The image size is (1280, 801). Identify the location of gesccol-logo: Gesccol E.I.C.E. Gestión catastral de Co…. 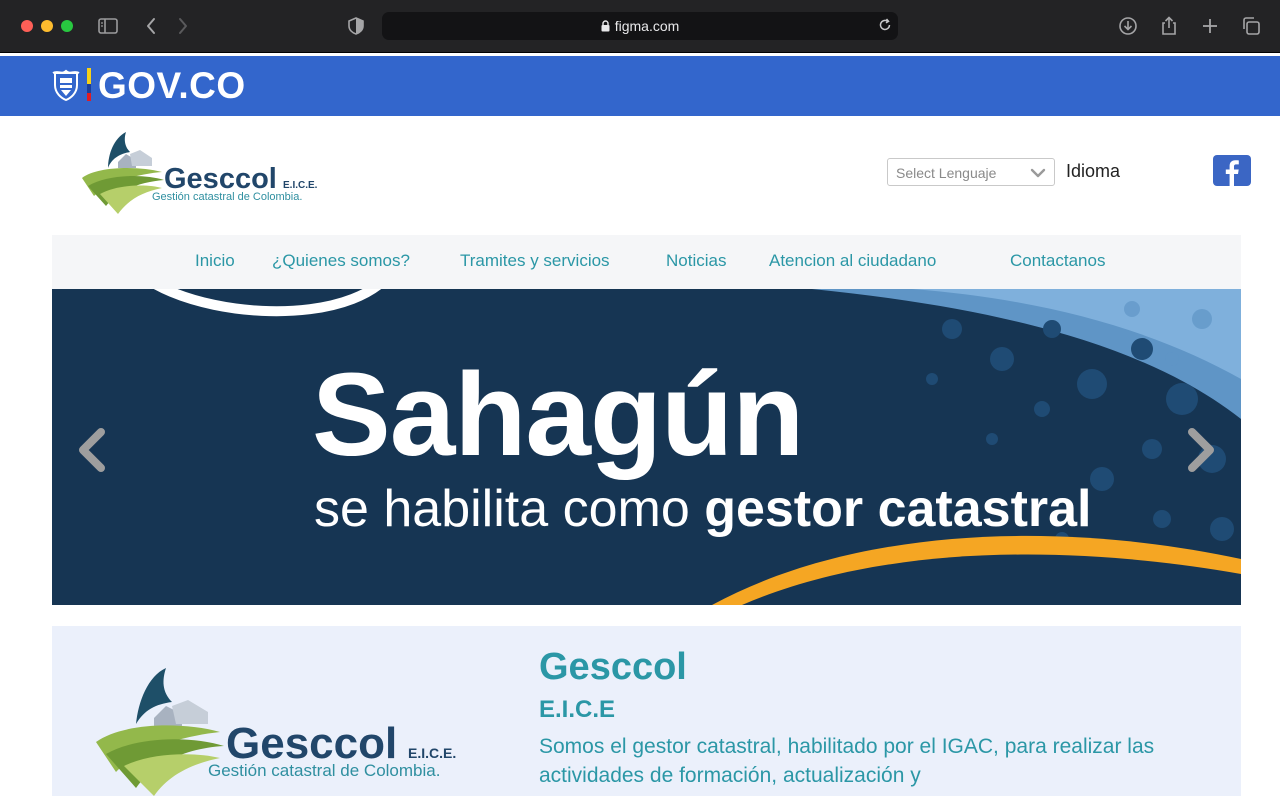
(208, 174).